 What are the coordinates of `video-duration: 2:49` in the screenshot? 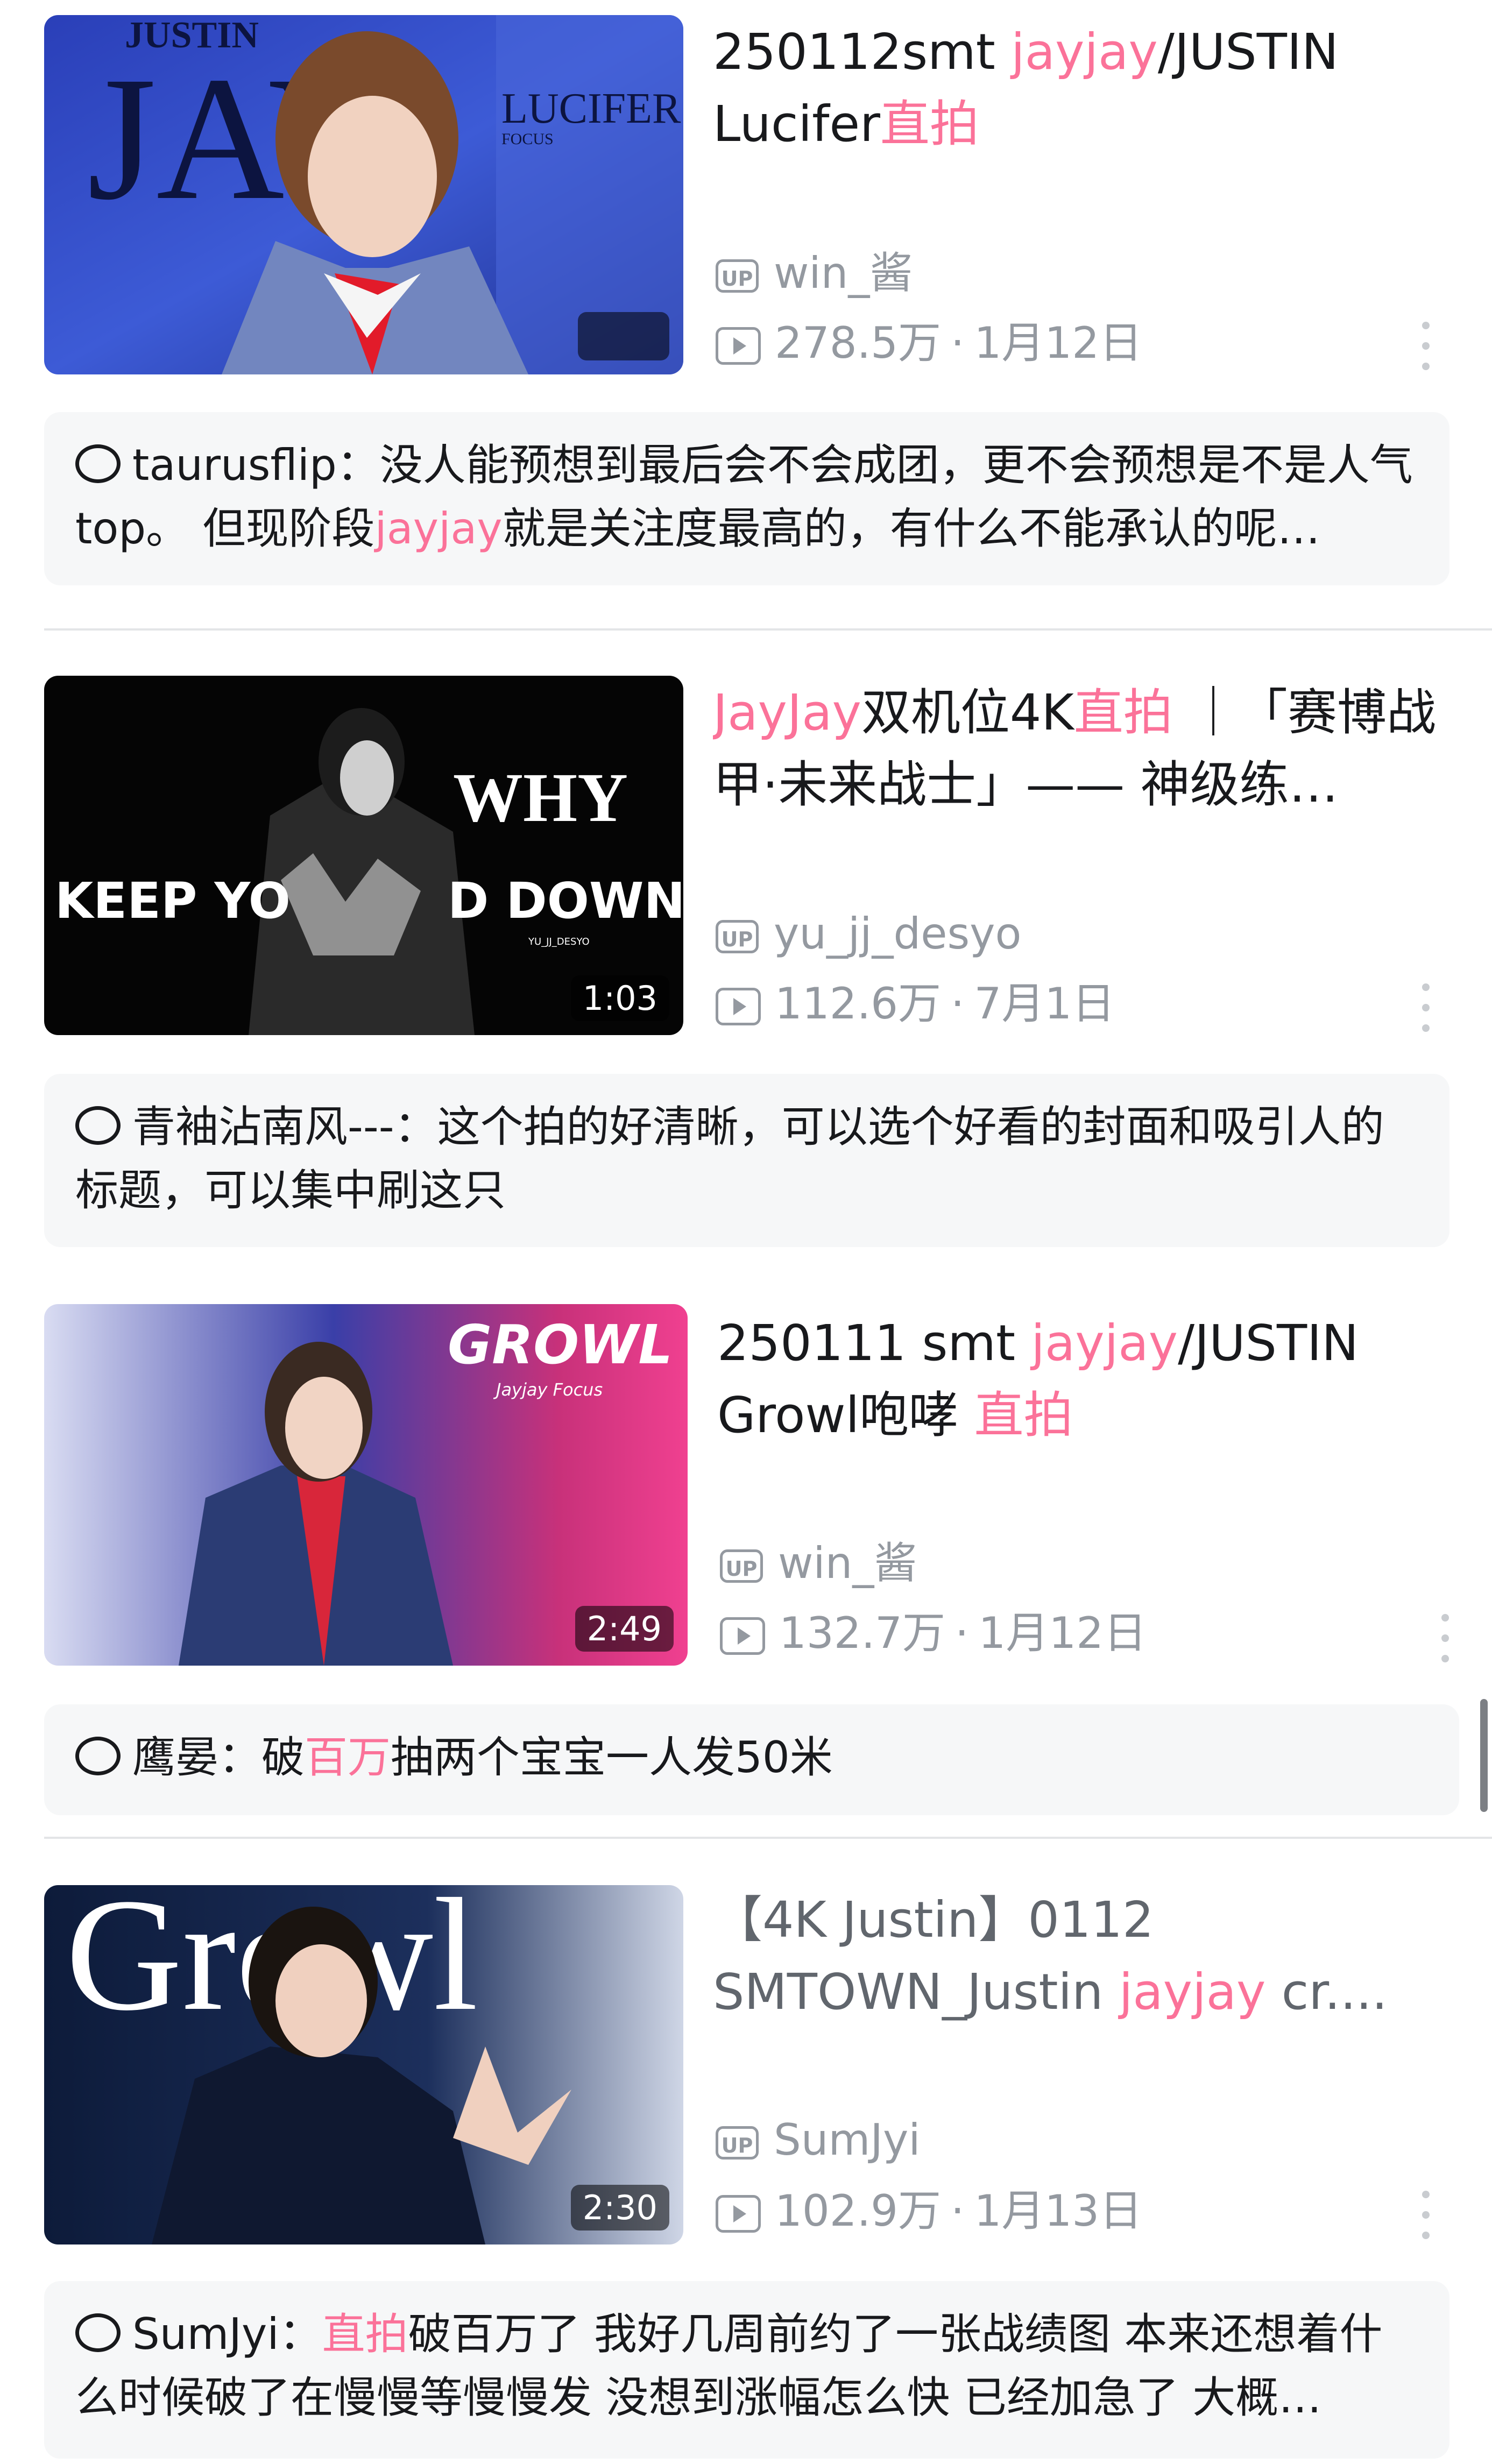 It's located at (625, 1628).